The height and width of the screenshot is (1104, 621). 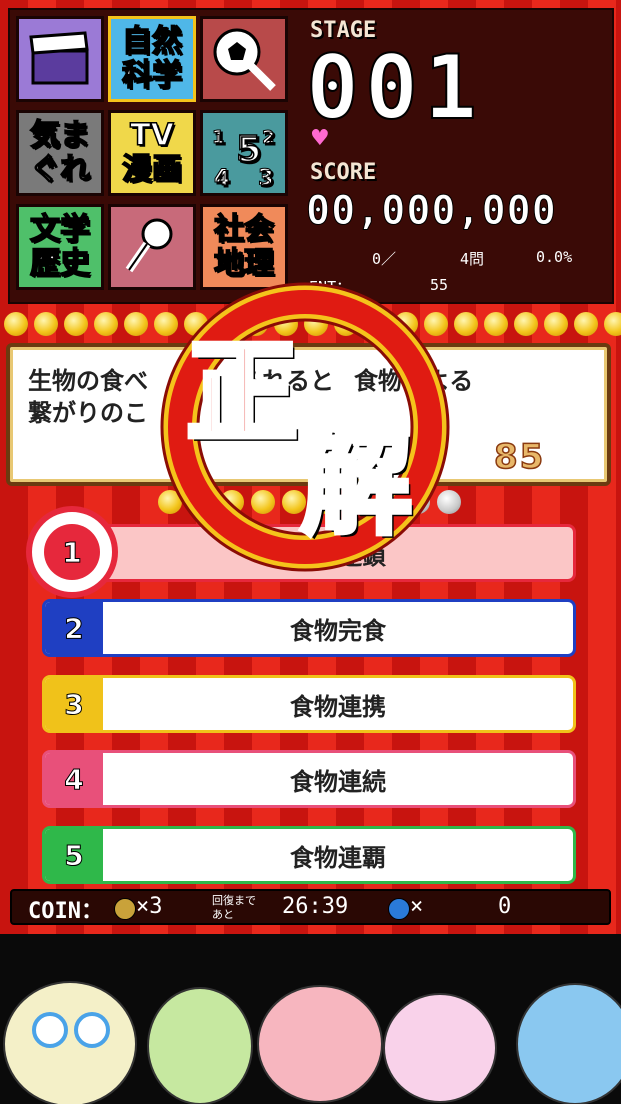 What do you see at coordinates (242, 393) in the screenshot?
I see `correct-glyph-1: 正` at bounding box center [242, 393].